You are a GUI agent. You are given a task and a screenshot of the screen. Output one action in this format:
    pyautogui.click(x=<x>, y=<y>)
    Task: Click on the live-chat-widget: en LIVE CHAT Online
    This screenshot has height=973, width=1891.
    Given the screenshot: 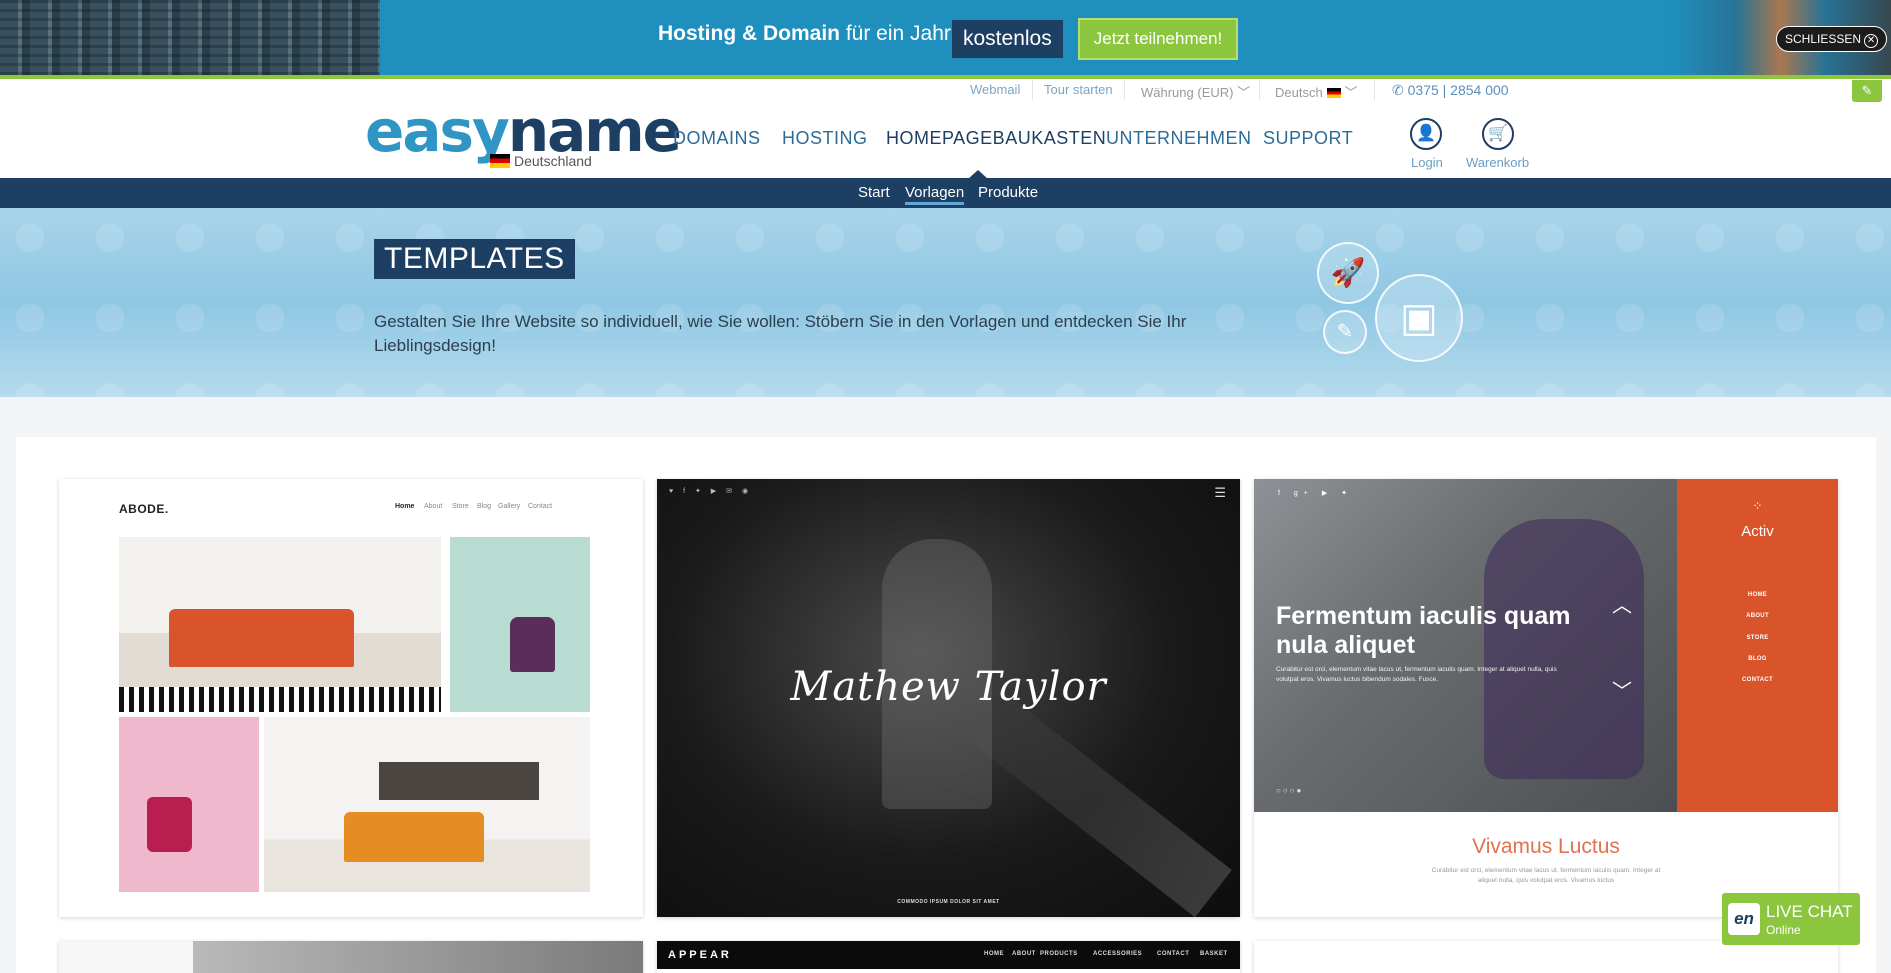 What is the action you would take?
    pyautogui.click(x=1791, y=919)
    